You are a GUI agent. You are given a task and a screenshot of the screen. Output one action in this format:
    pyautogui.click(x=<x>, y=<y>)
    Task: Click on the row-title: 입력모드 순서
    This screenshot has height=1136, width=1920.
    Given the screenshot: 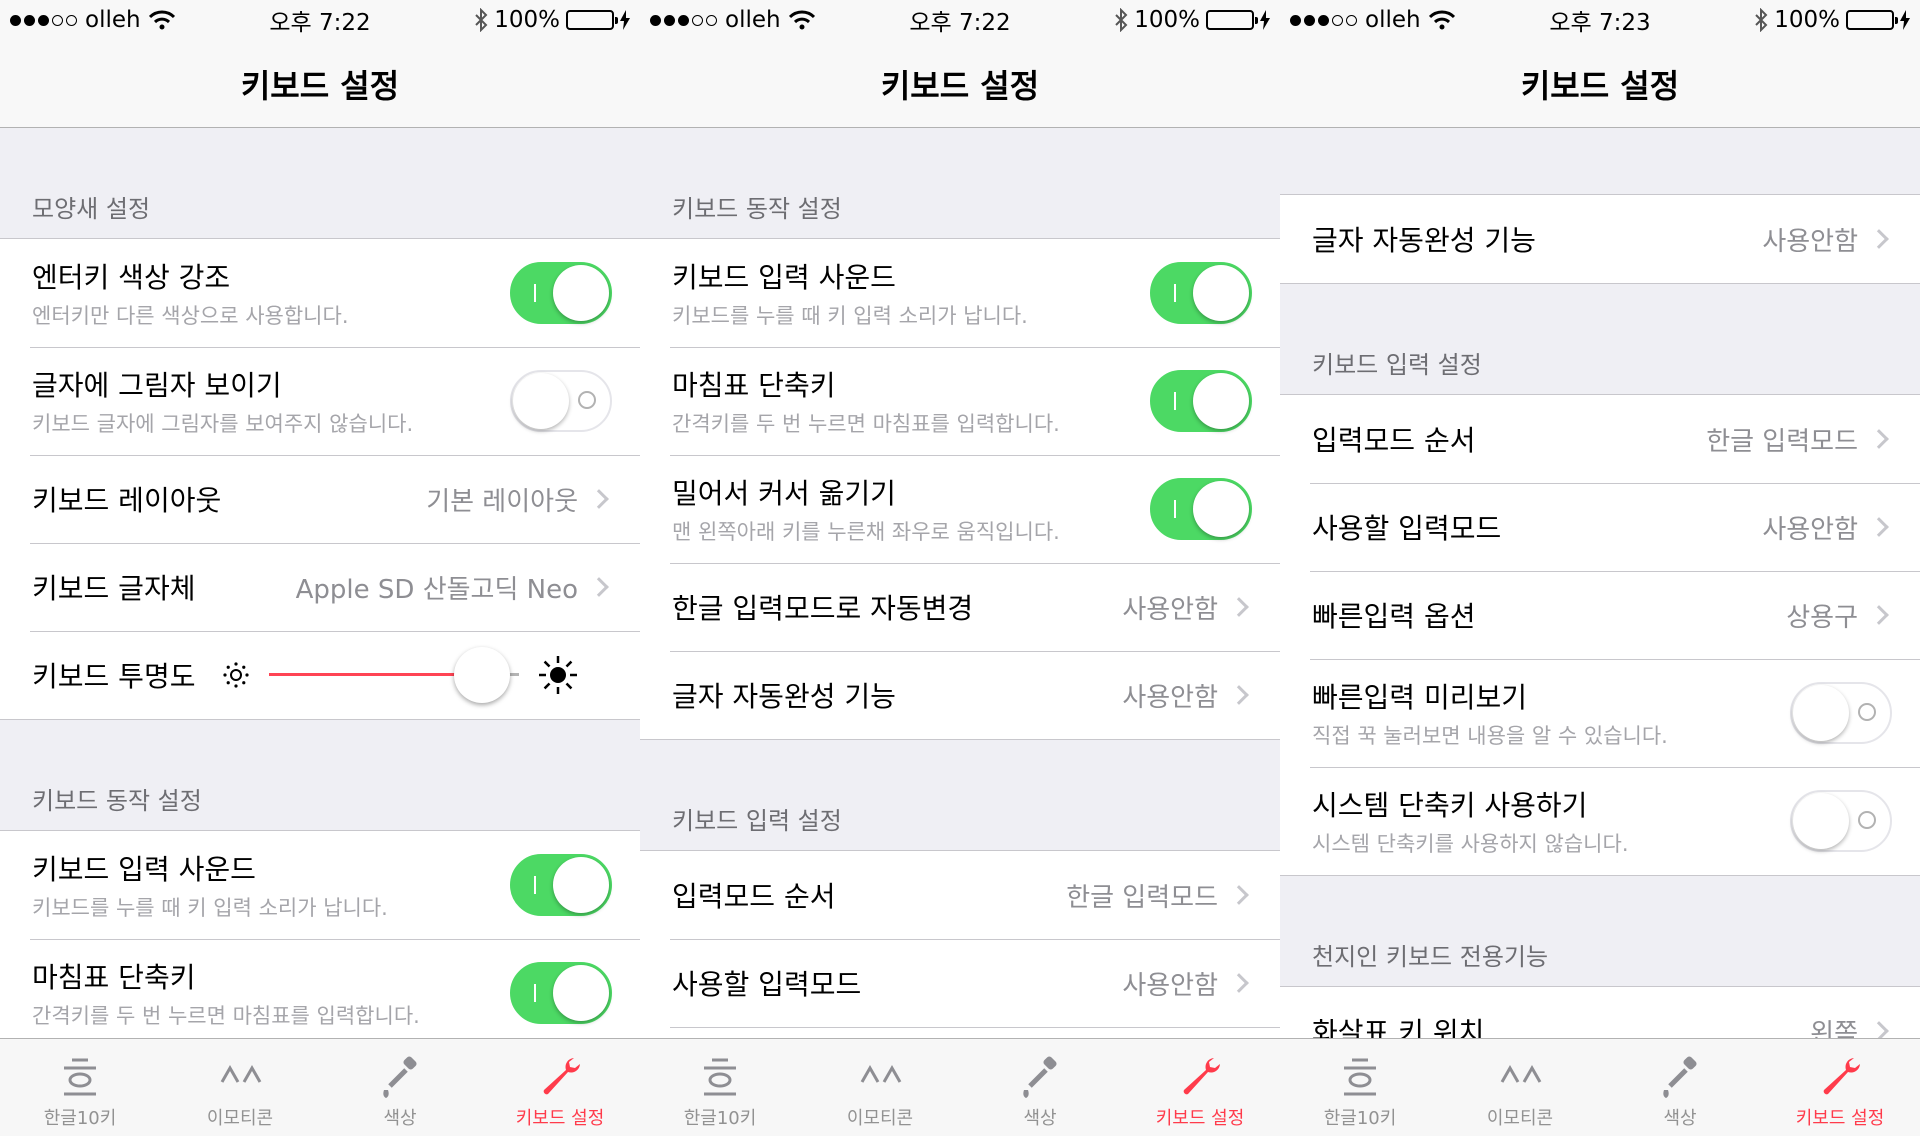 What is the action you would take?
    pyautogui.click(x=754, y=896)
    